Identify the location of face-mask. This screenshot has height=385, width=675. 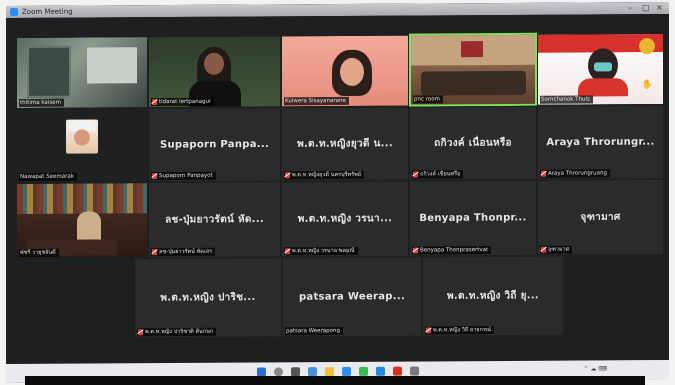
(603, 67).